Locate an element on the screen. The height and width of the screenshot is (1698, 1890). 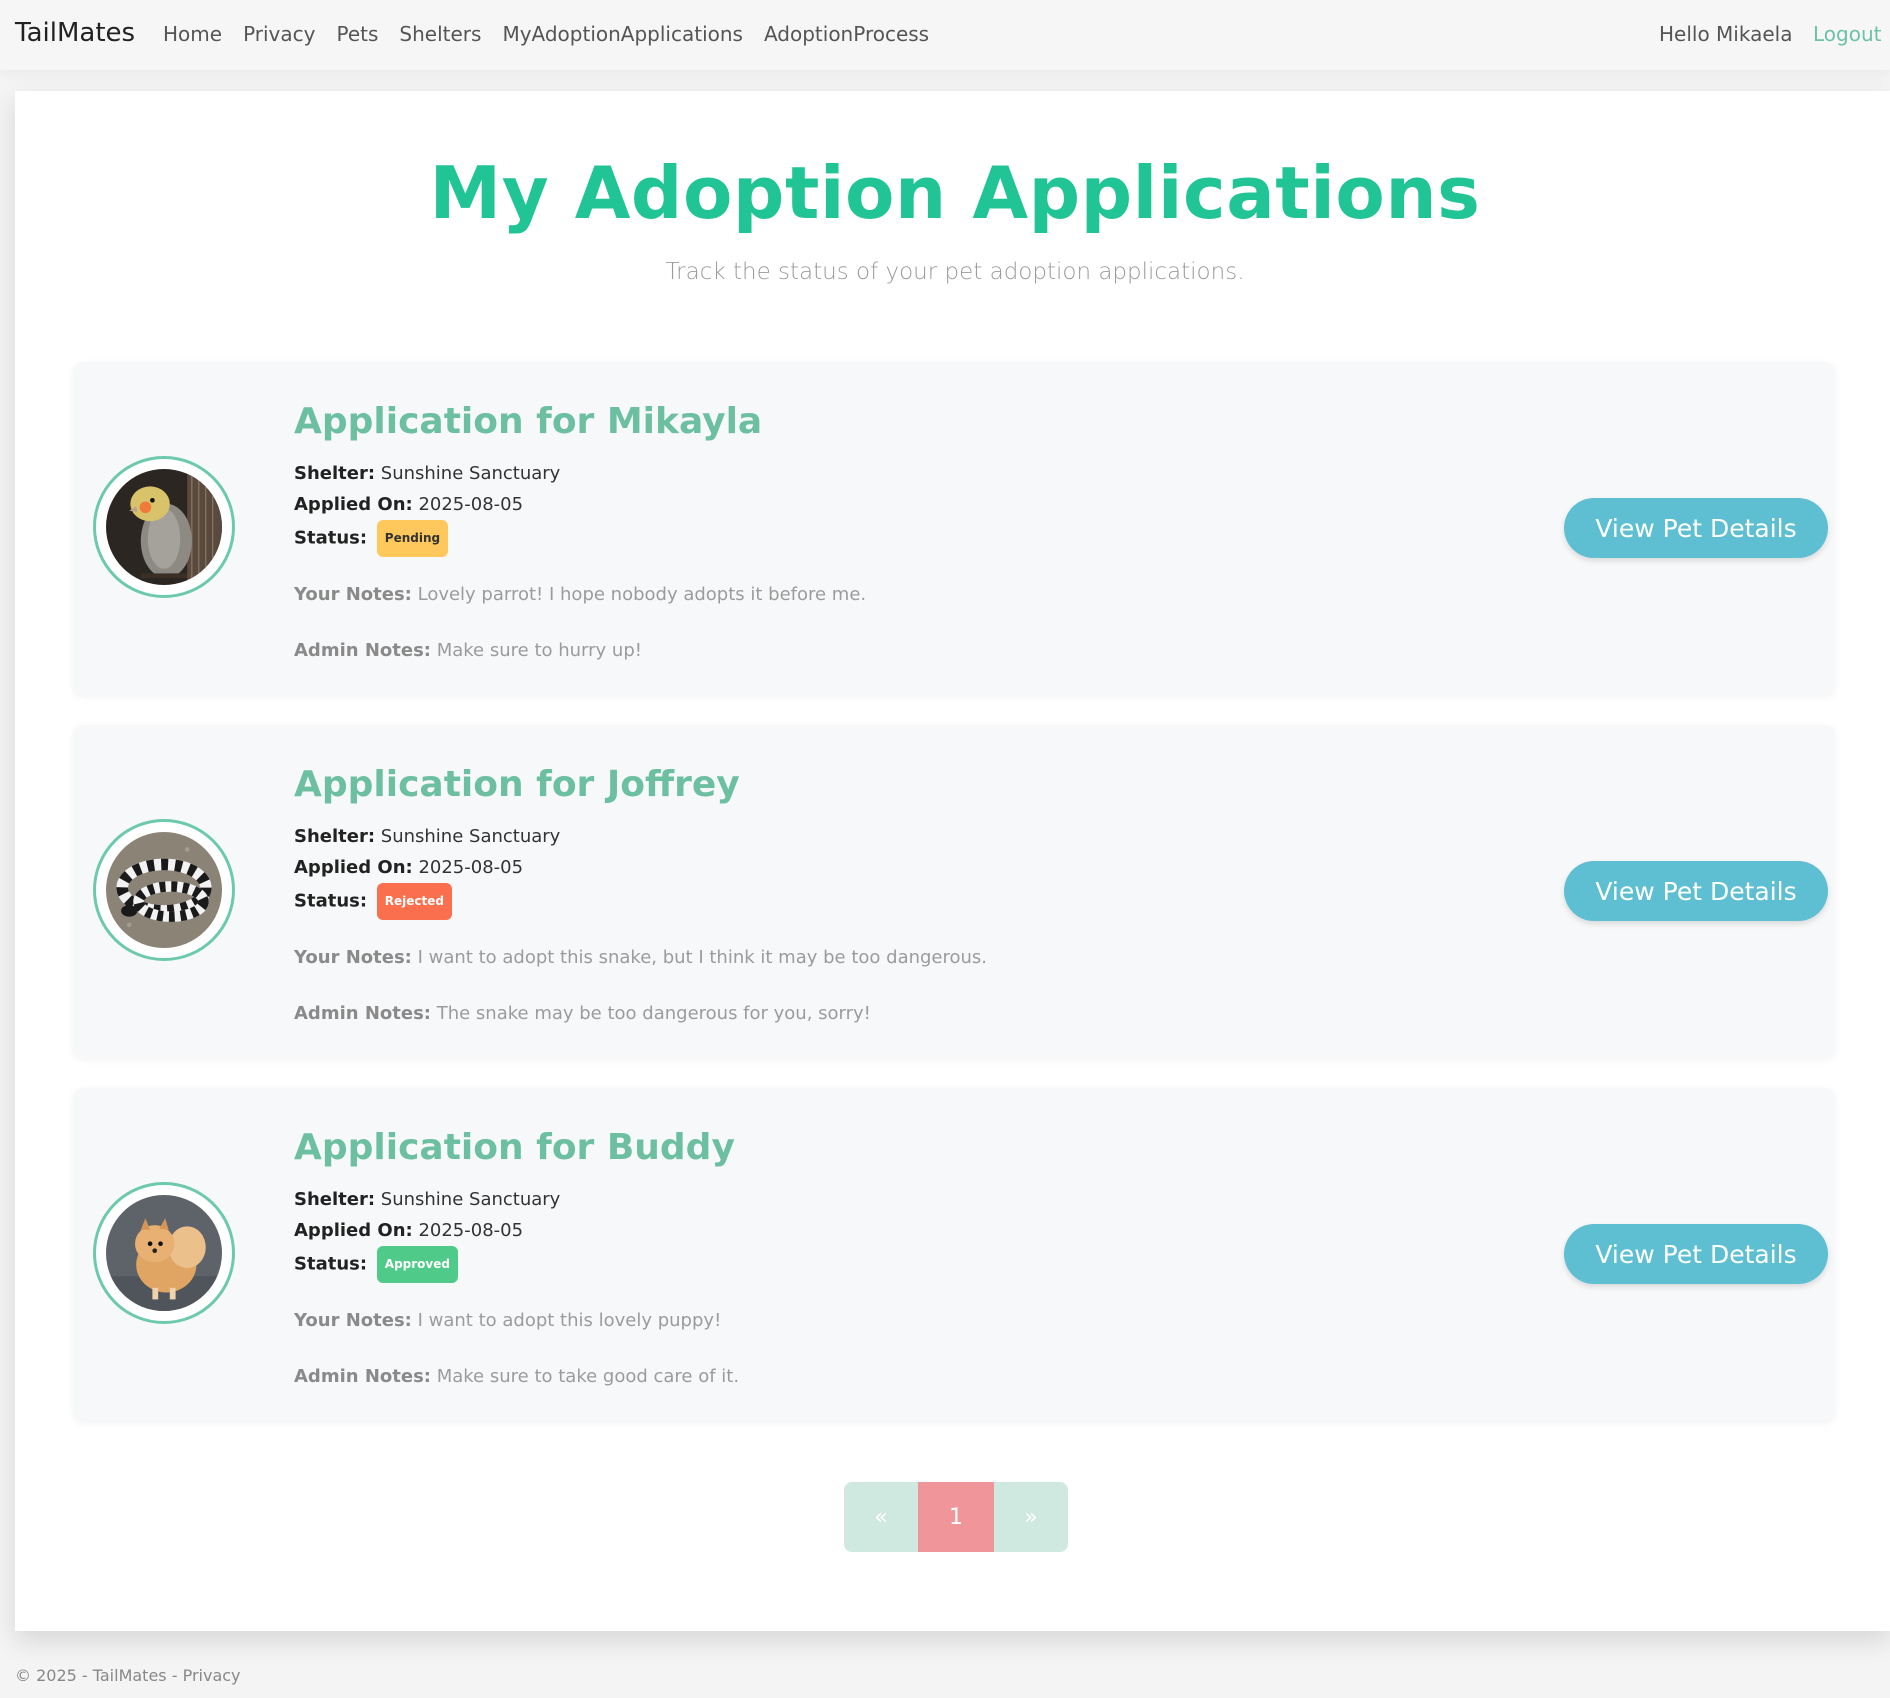
nav-privacy: Privacy is located at coordinates (279, 34).